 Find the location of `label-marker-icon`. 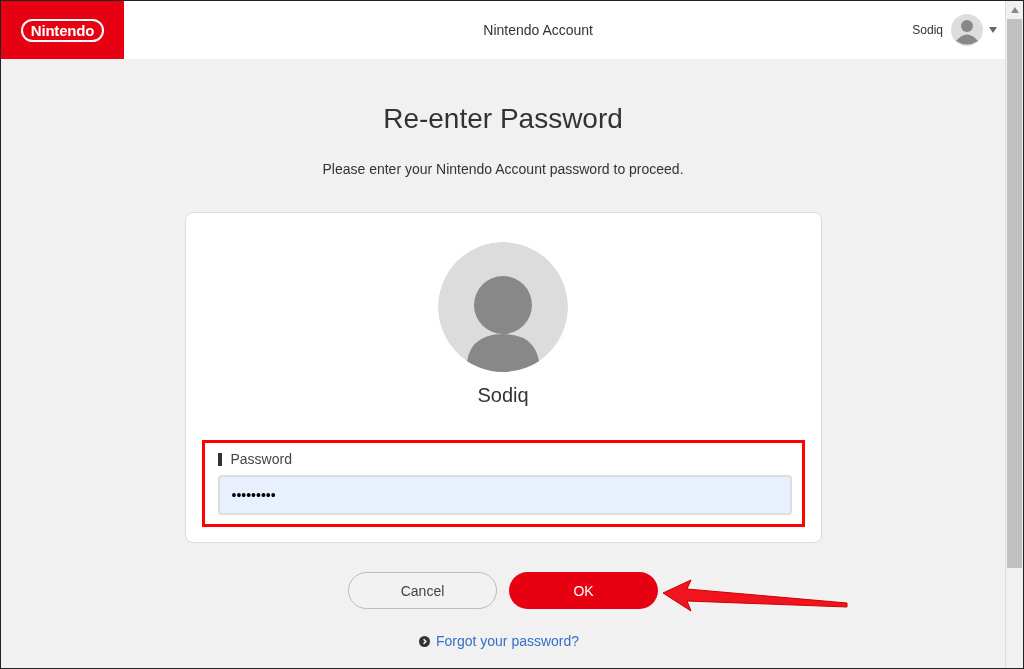

label-marker-icon is located at coordinates (219, 459).